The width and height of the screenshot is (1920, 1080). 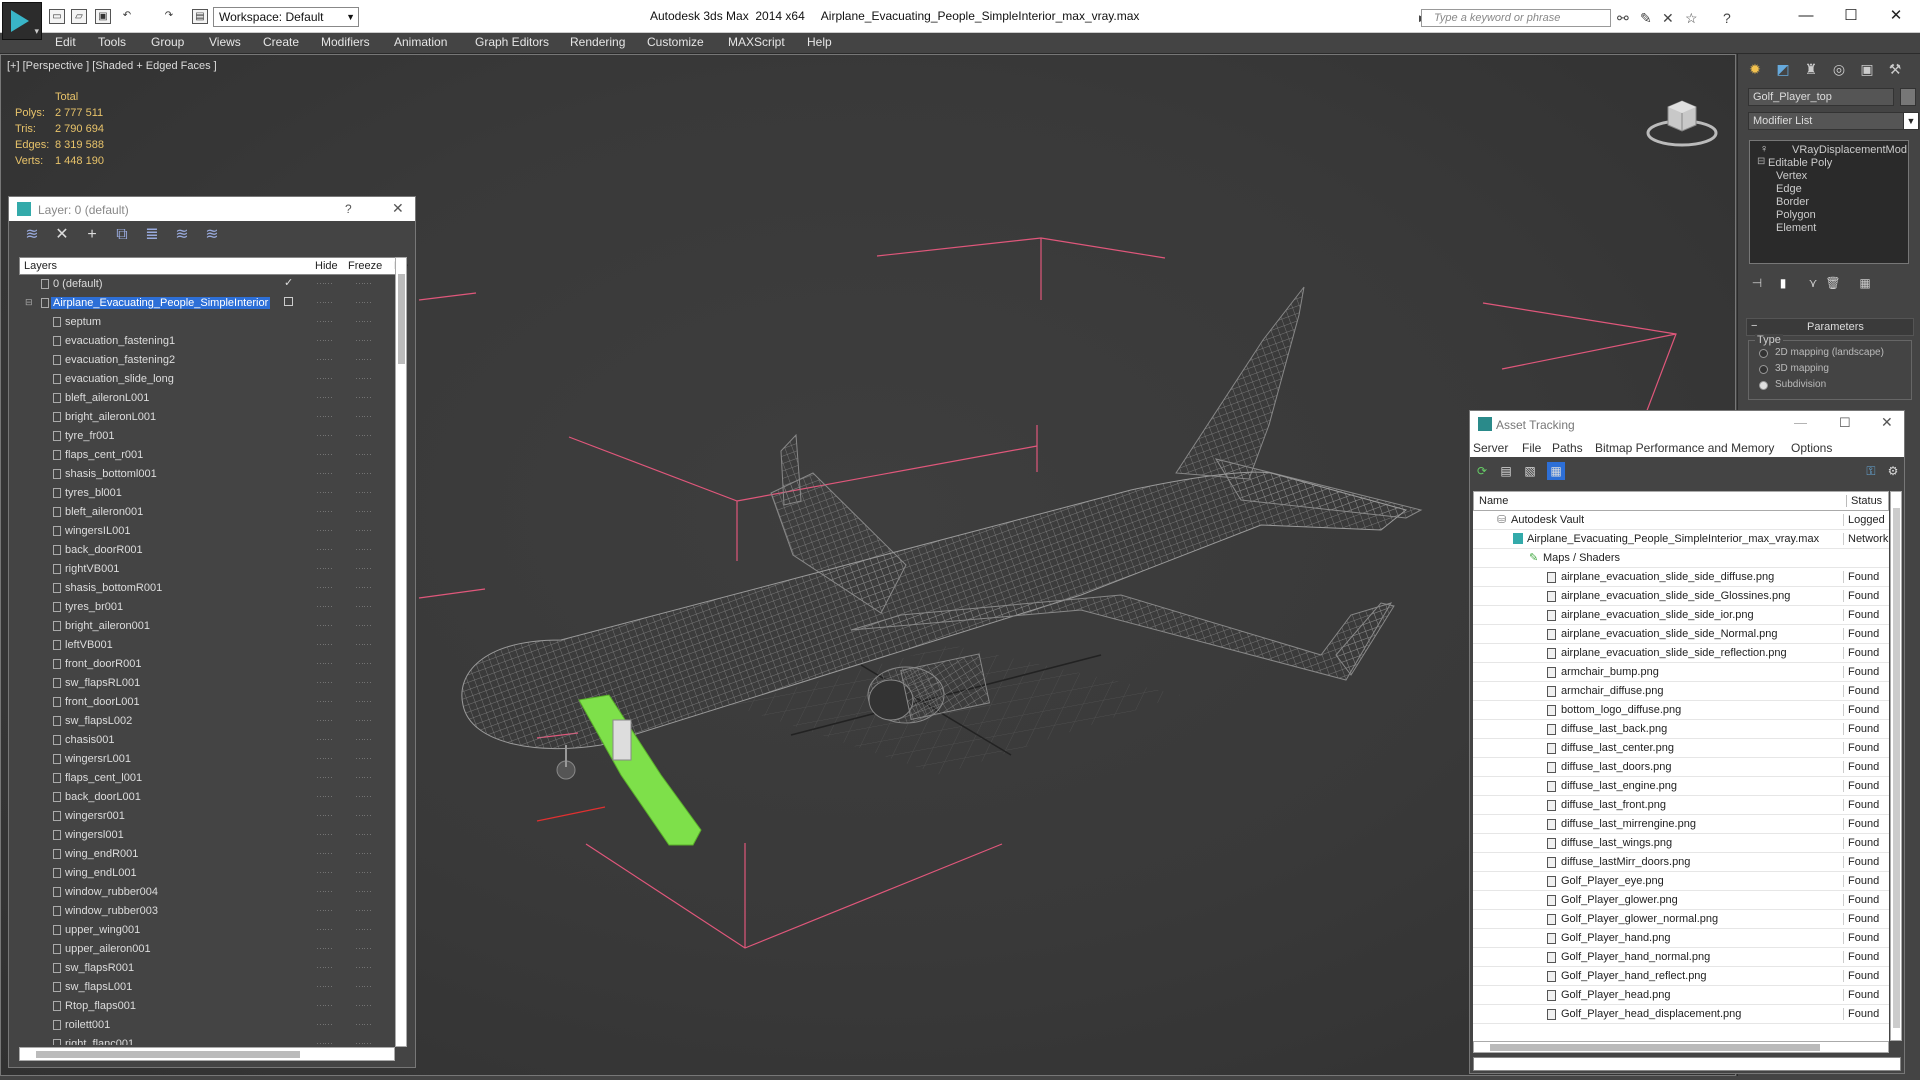 I want to click on layer-object-row: front_doorL001 ⋯⋯ ⋯⋯, so click(x=207, y=702).